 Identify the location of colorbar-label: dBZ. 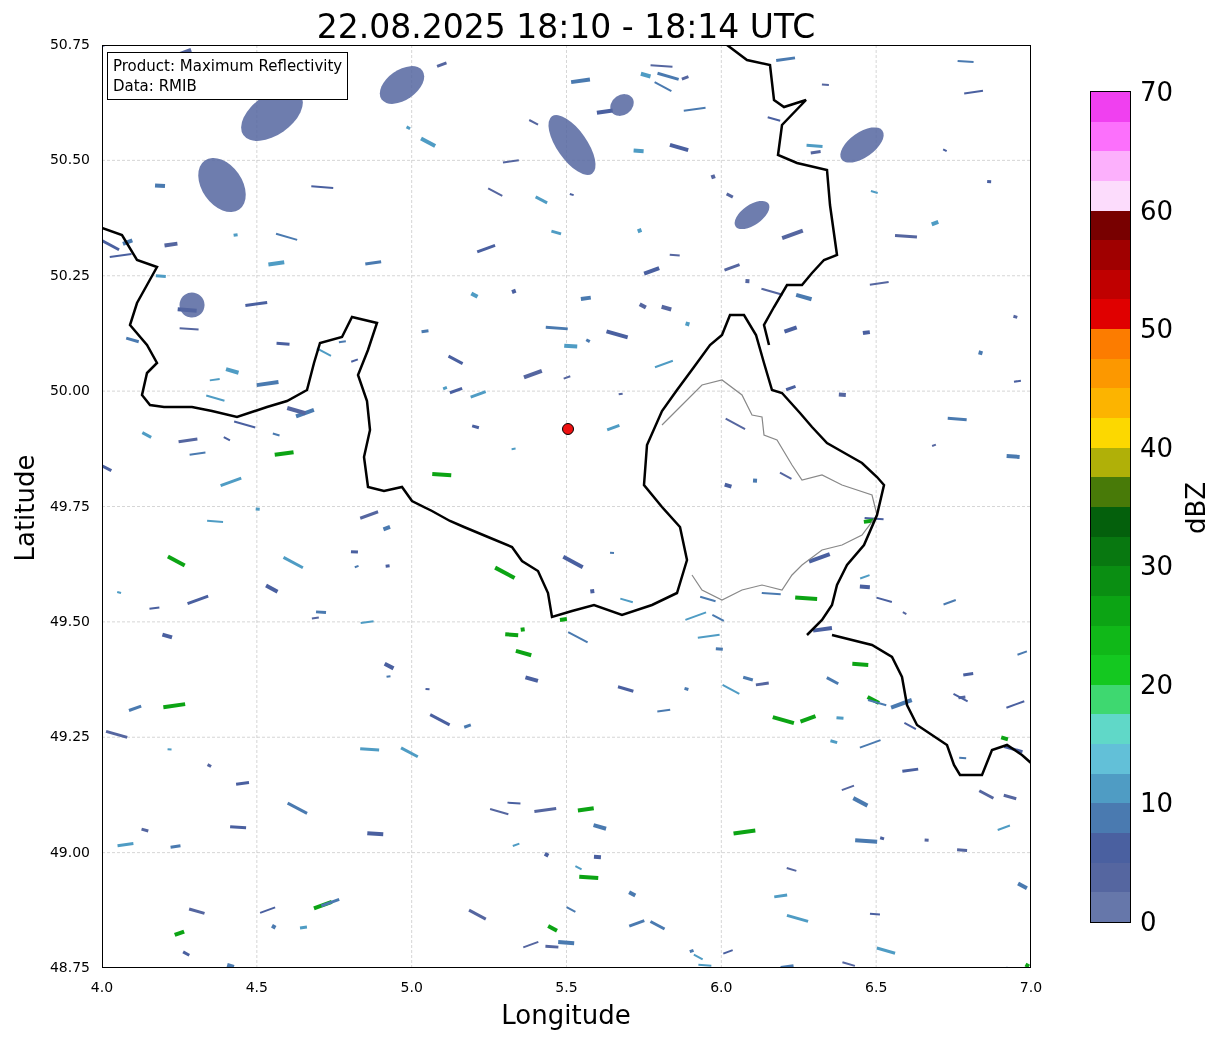
(1196, 508).